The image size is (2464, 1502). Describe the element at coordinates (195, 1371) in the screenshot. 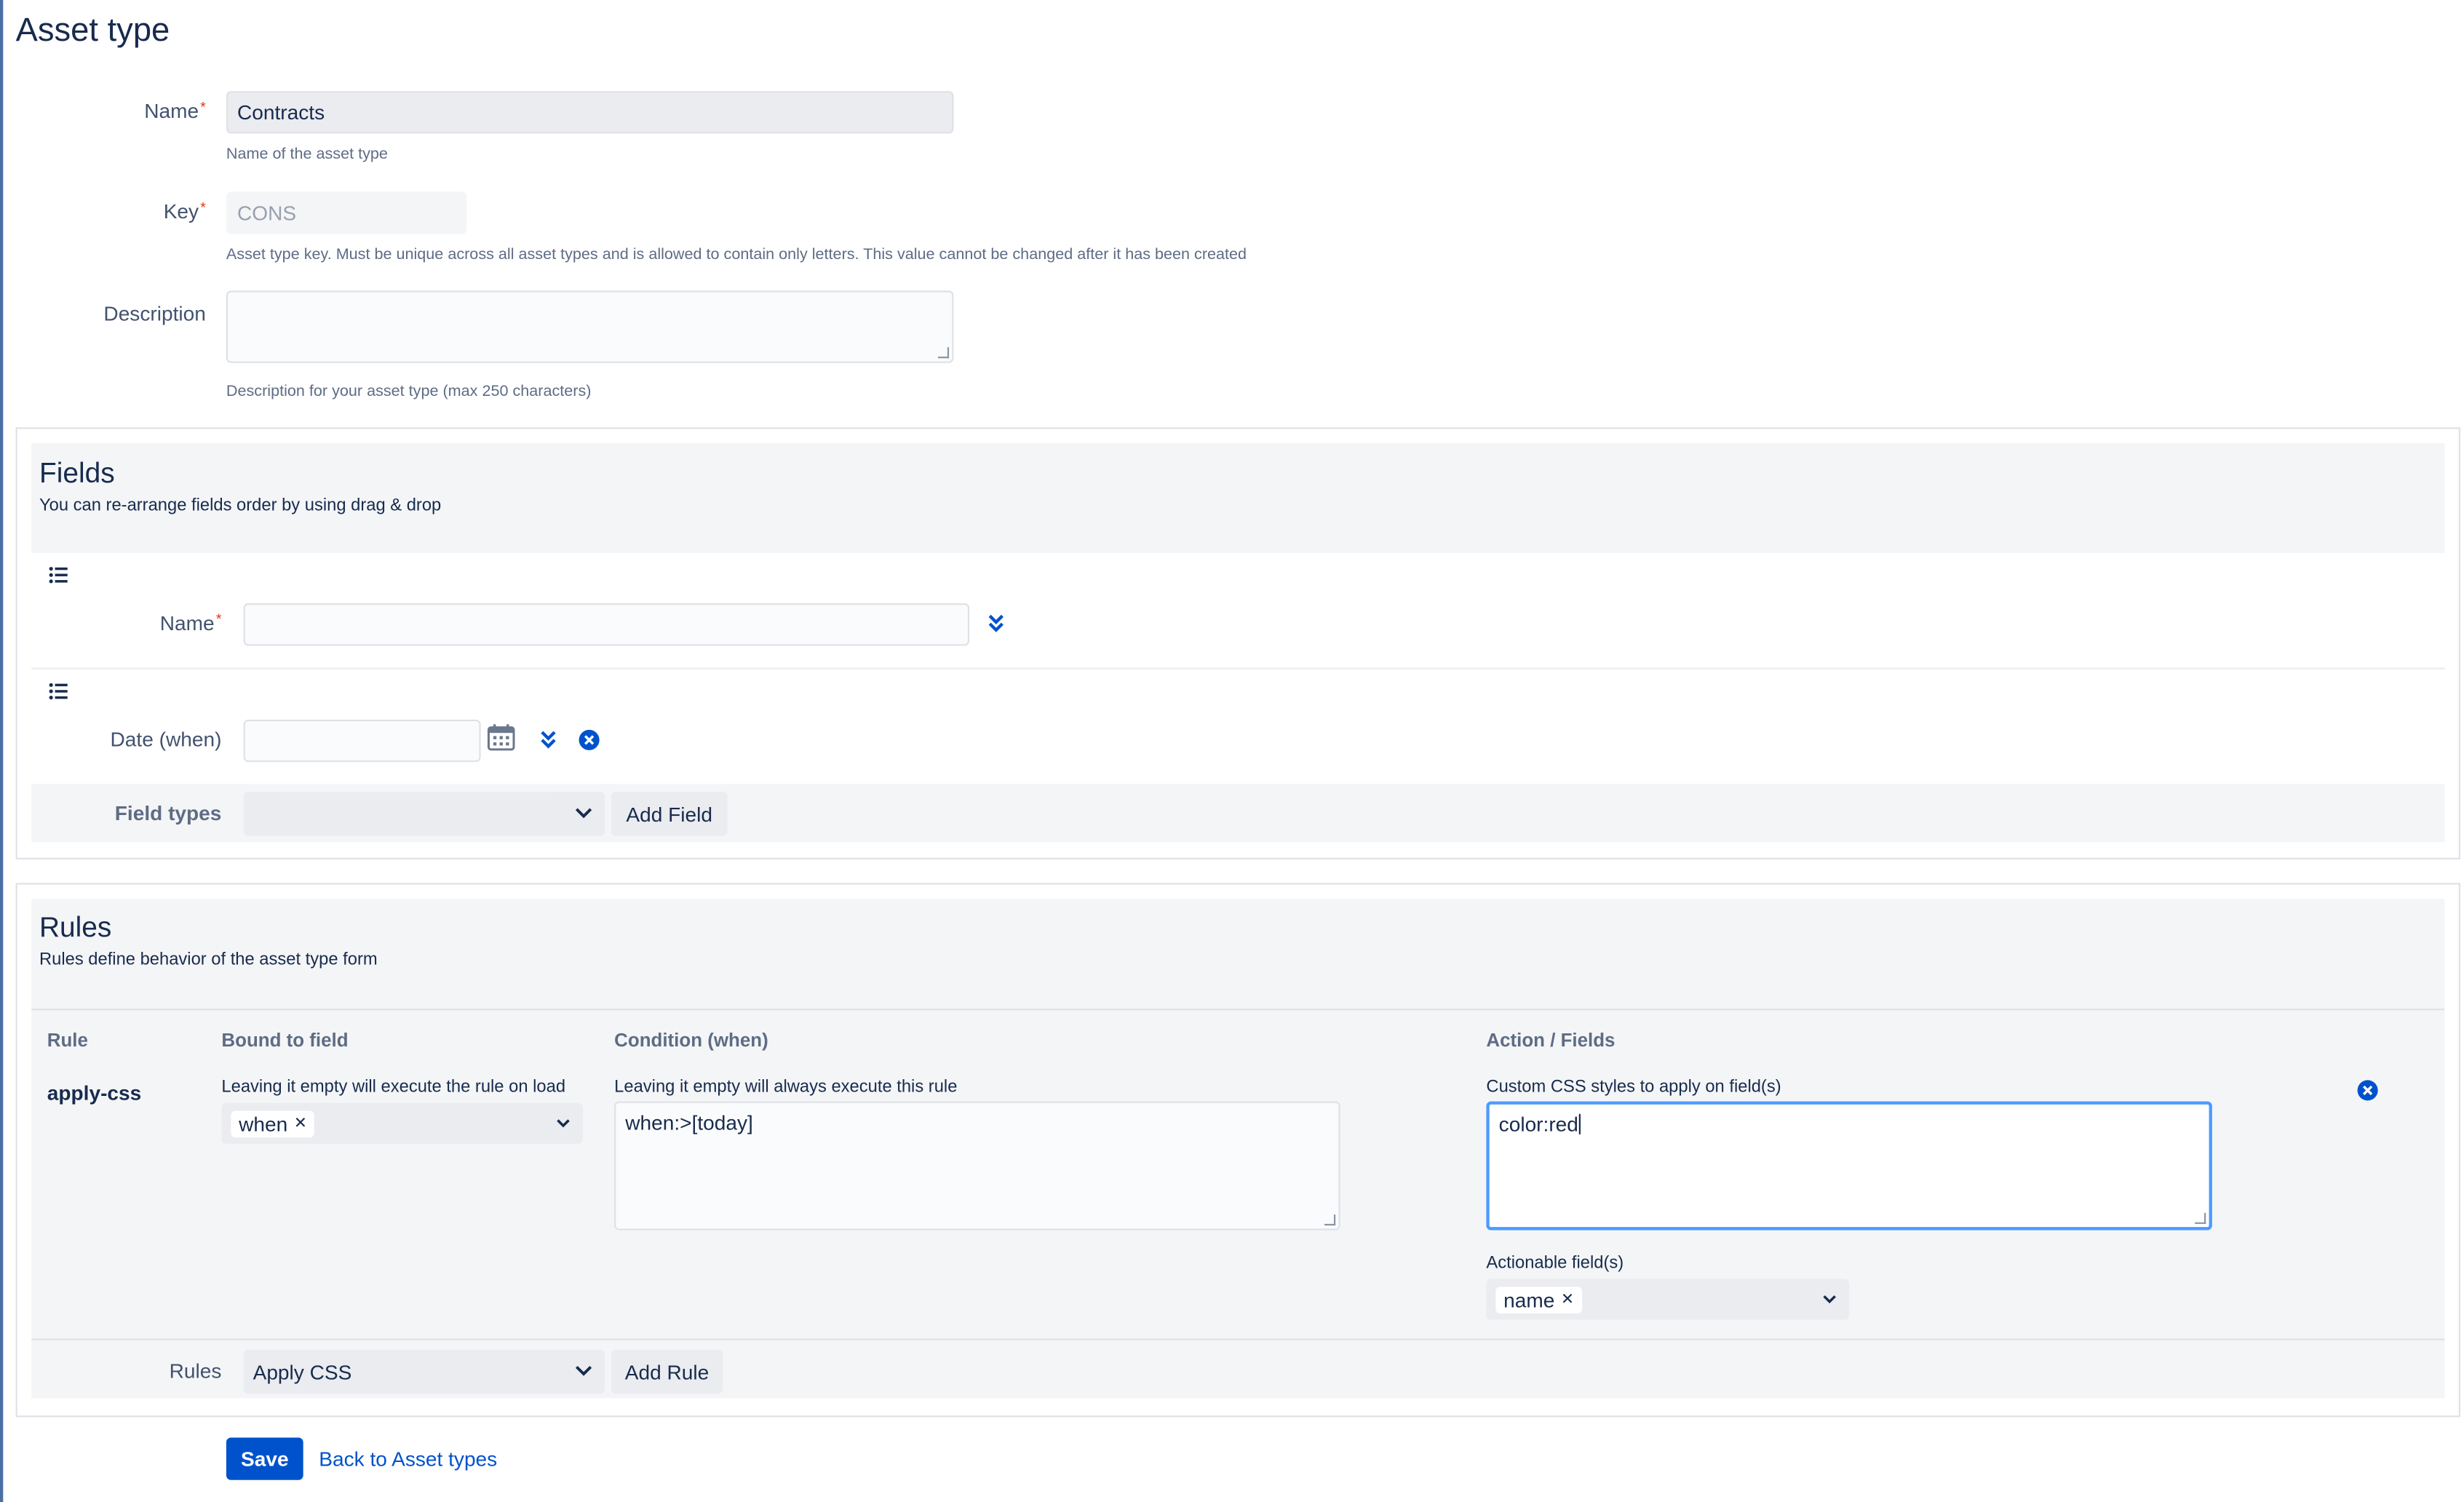

I see `rules-type-label: Rules` at that location.